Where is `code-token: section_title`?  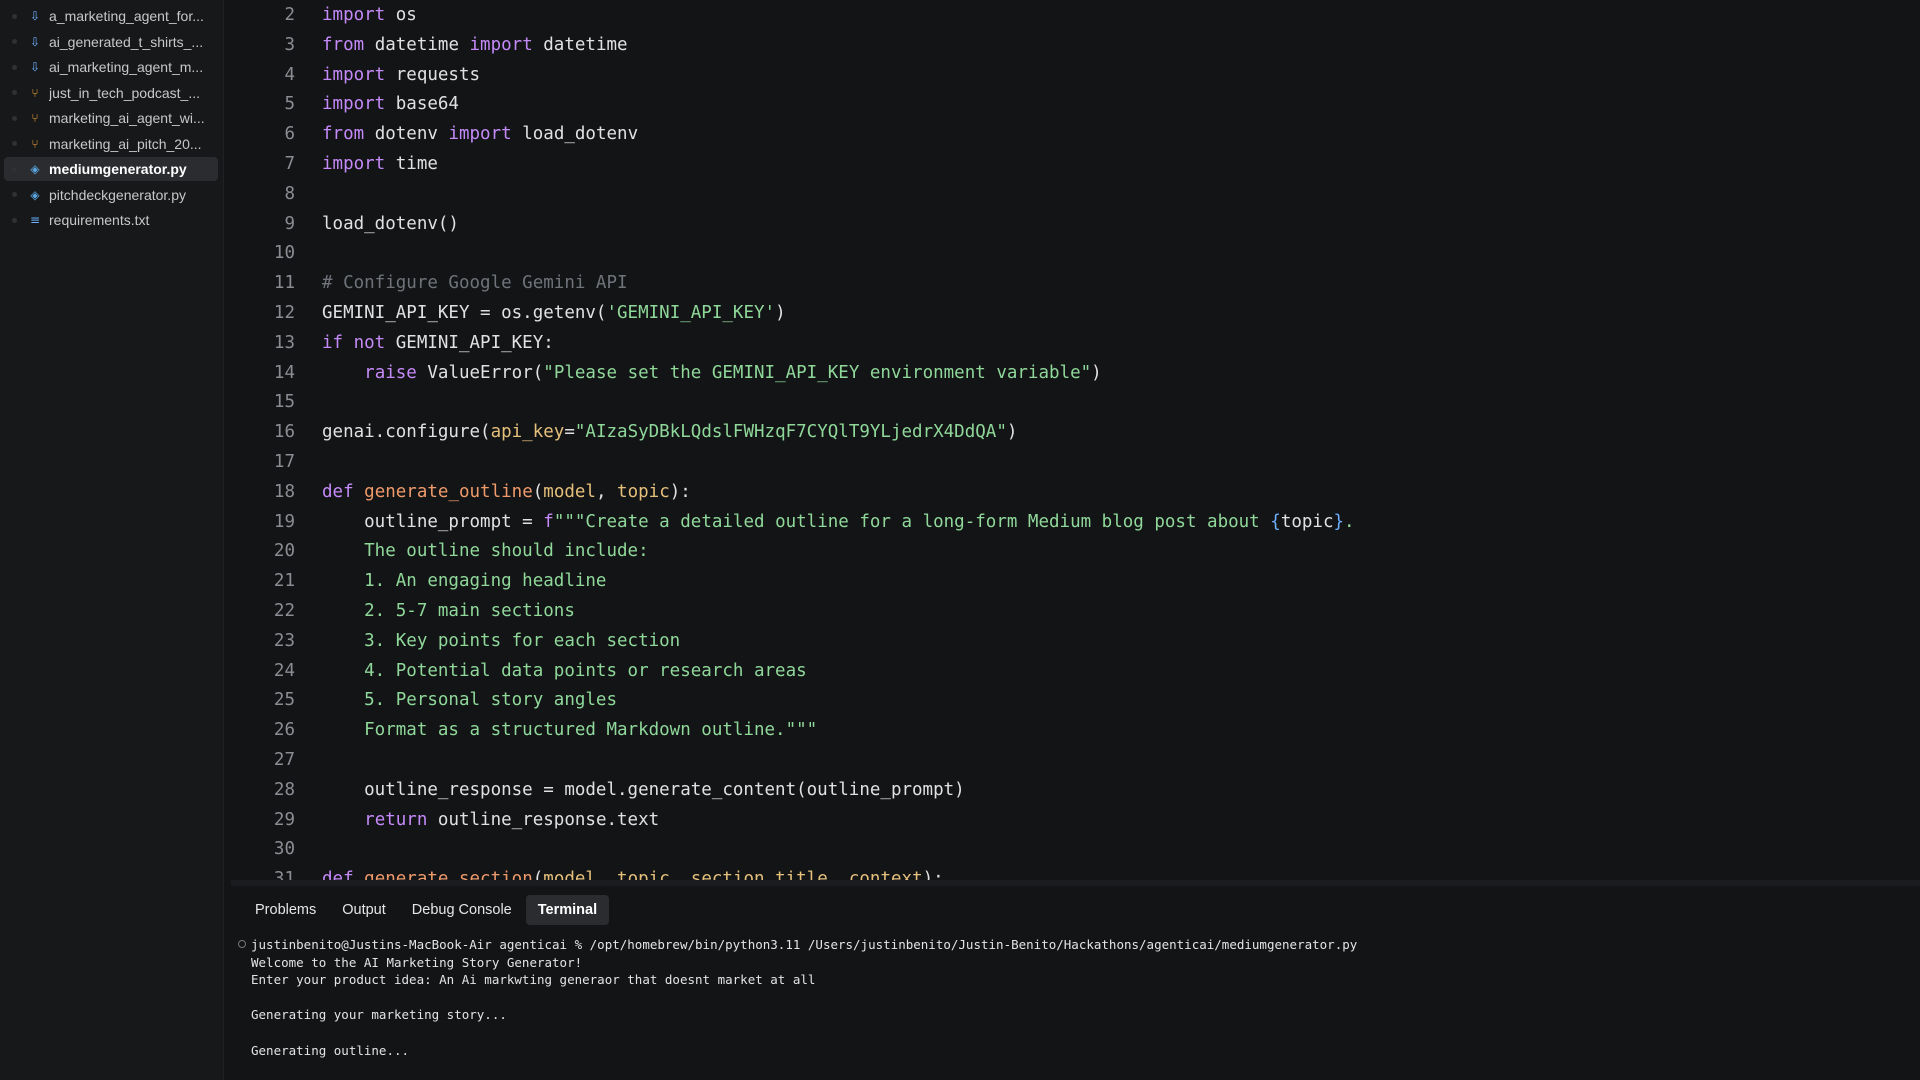
code-token: section_title is located at coordinates (759, 874).